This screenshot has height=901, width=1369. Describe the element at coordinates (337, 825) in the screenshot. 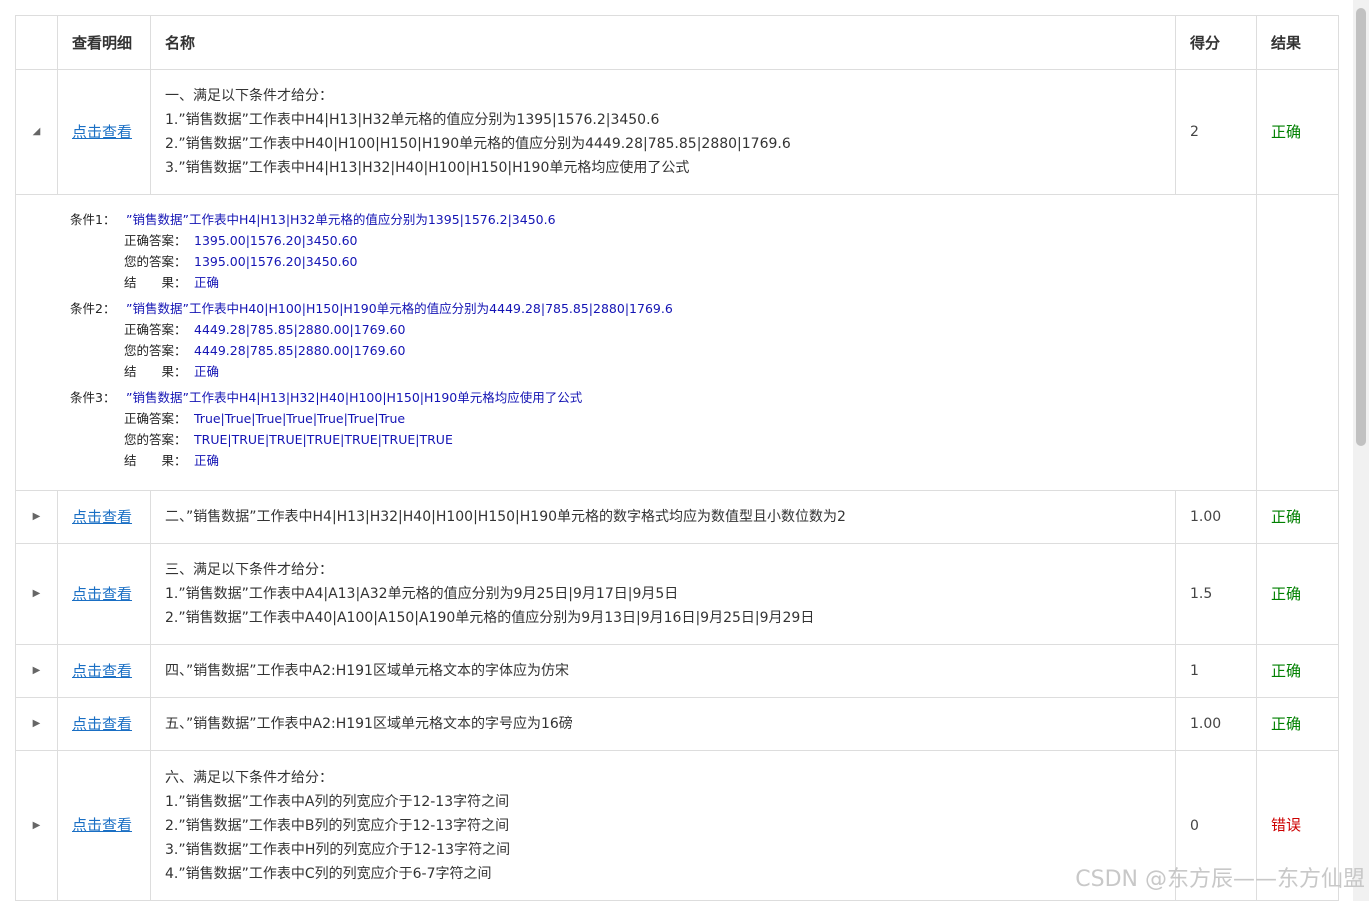

I see `name-line: 2.”销售数据”工作表中B列的列宽应介于12-13字符之间` at that location.